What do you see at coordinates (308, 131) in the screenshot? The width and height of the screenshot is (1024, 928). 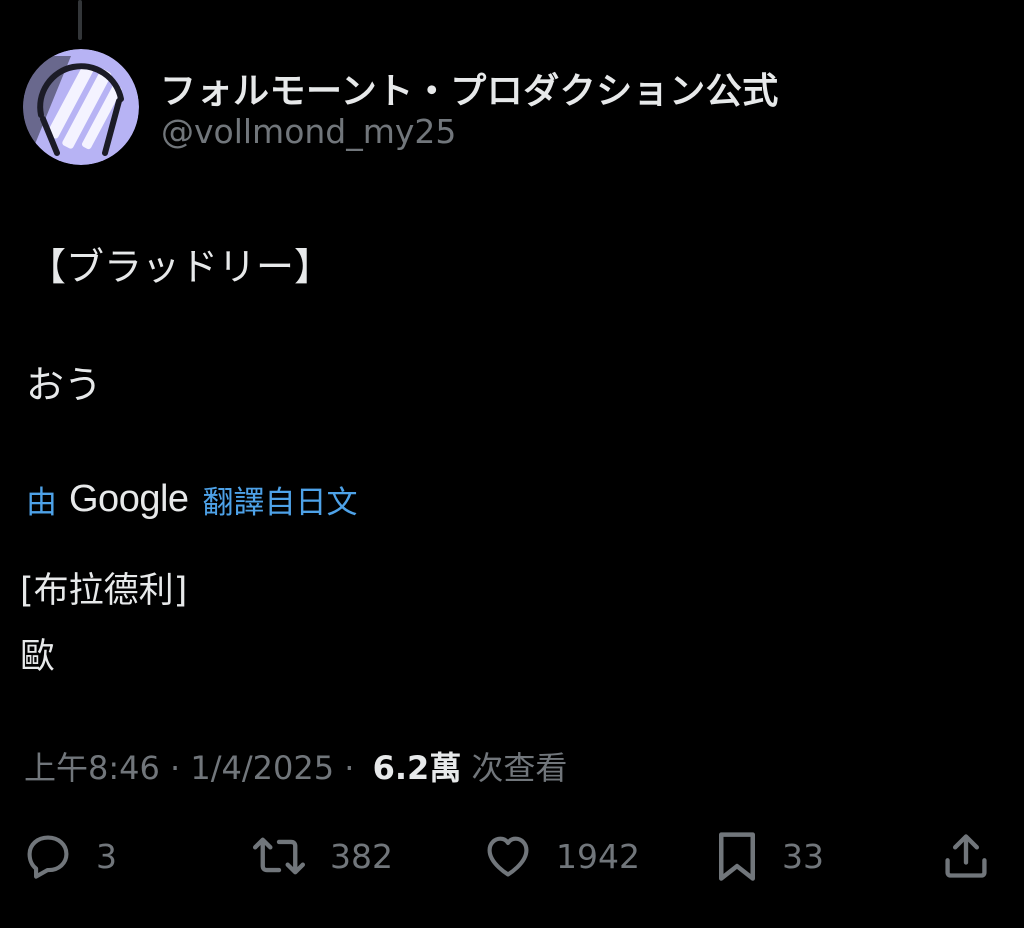 I see `author-handle: @vollmond_my25` at bounding box center [308, 131].